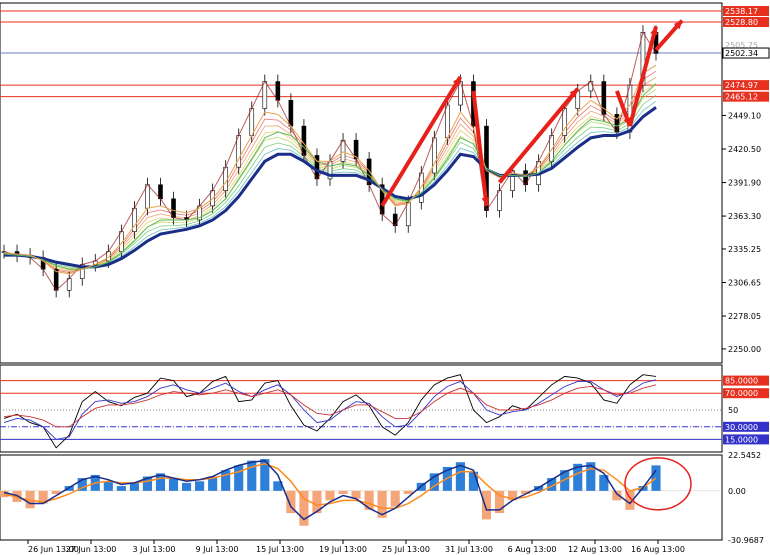 The image size is (770, 555). Describe the element at coordinates (741, 393) in the screenshot. I see `stochastic-level-label: 70.0000` at that location.